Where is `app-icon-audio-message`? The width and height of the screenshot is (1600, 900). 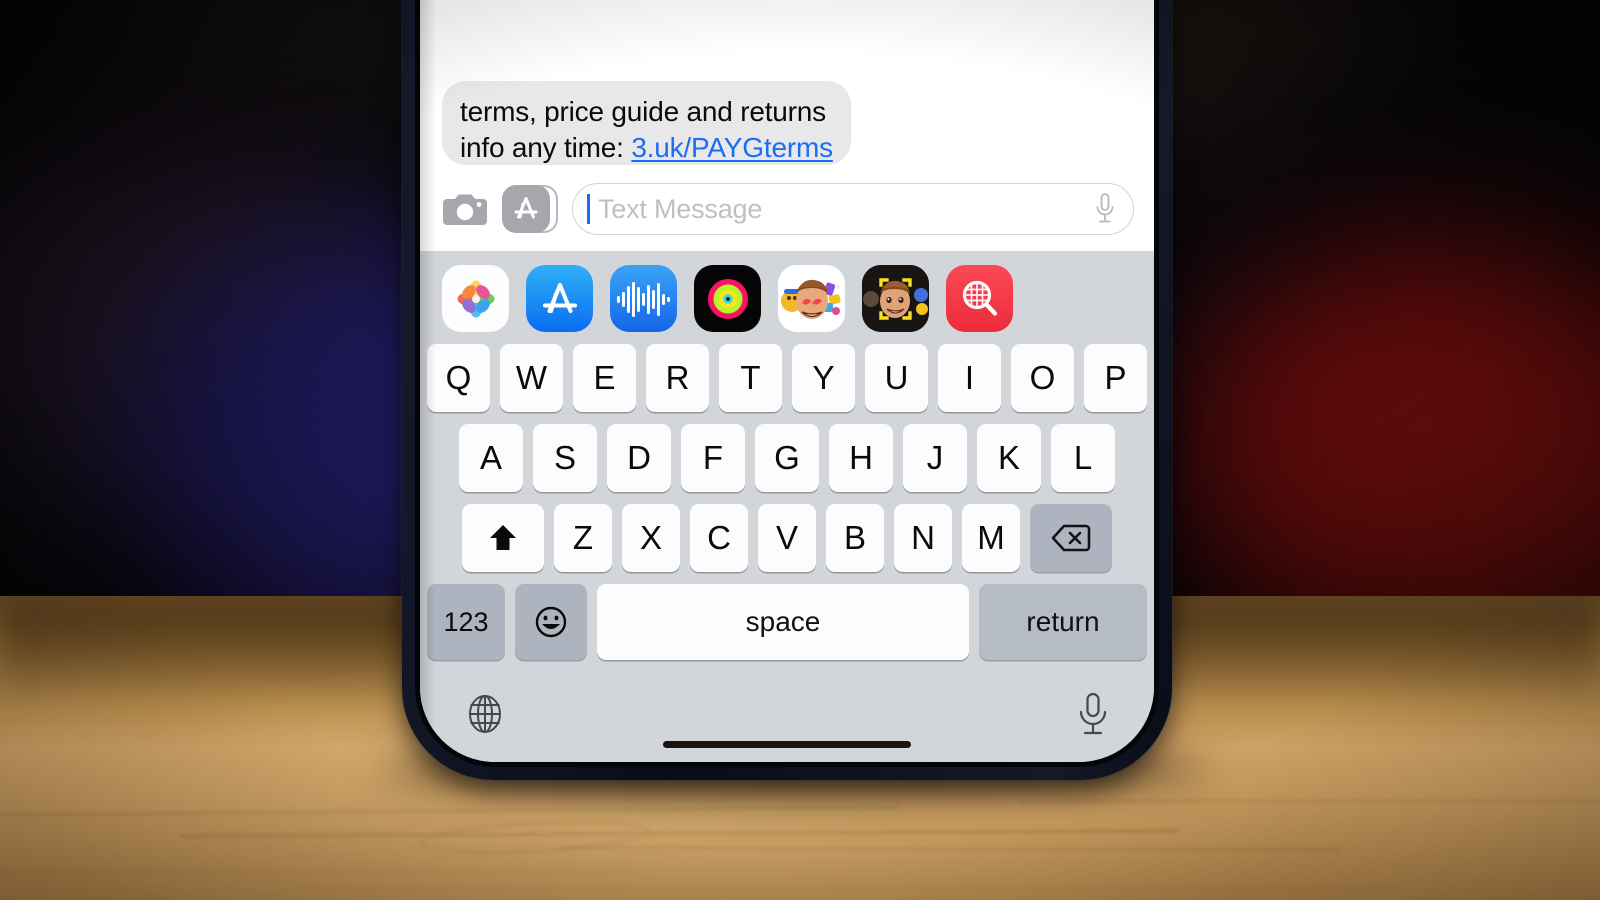 app-icon-audio-message is located at coordinates (643, 298).